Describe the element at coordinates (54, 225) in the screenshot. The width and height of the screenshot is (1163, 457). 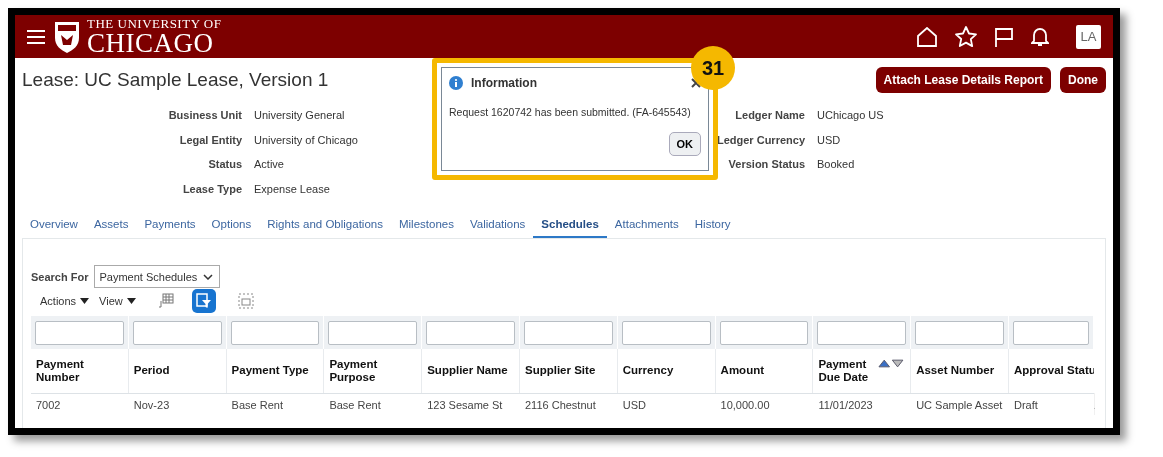
I see `tab: Overview` at that location.